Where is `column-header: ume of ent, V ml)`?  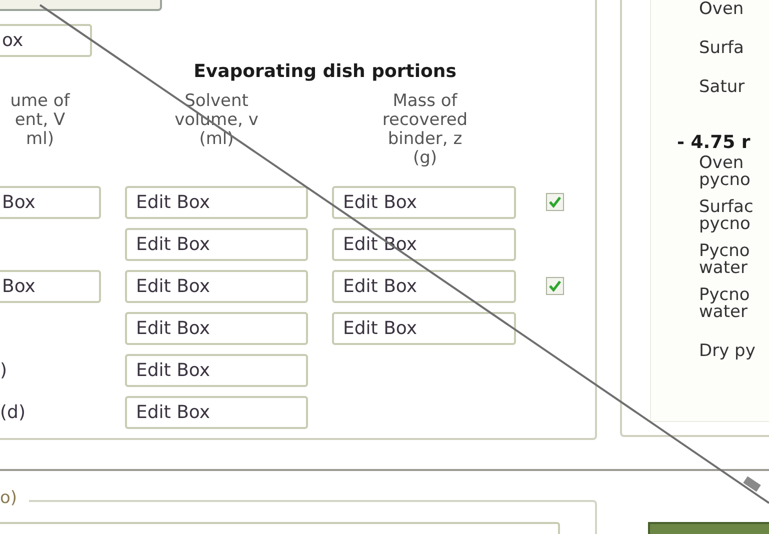
column-header: ume of ent, V ml) is located at coordinates (40, 120).